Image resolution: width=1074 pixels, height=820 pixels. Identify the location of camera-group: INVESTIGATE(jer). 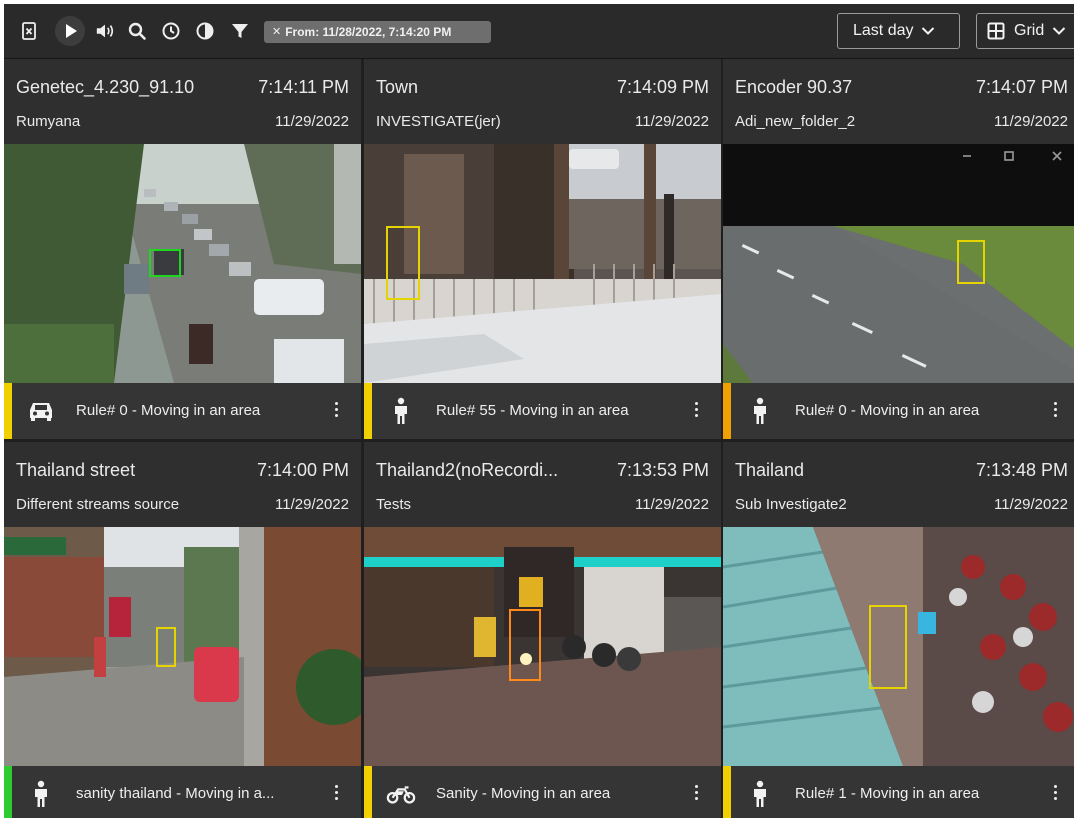
(438, 121).